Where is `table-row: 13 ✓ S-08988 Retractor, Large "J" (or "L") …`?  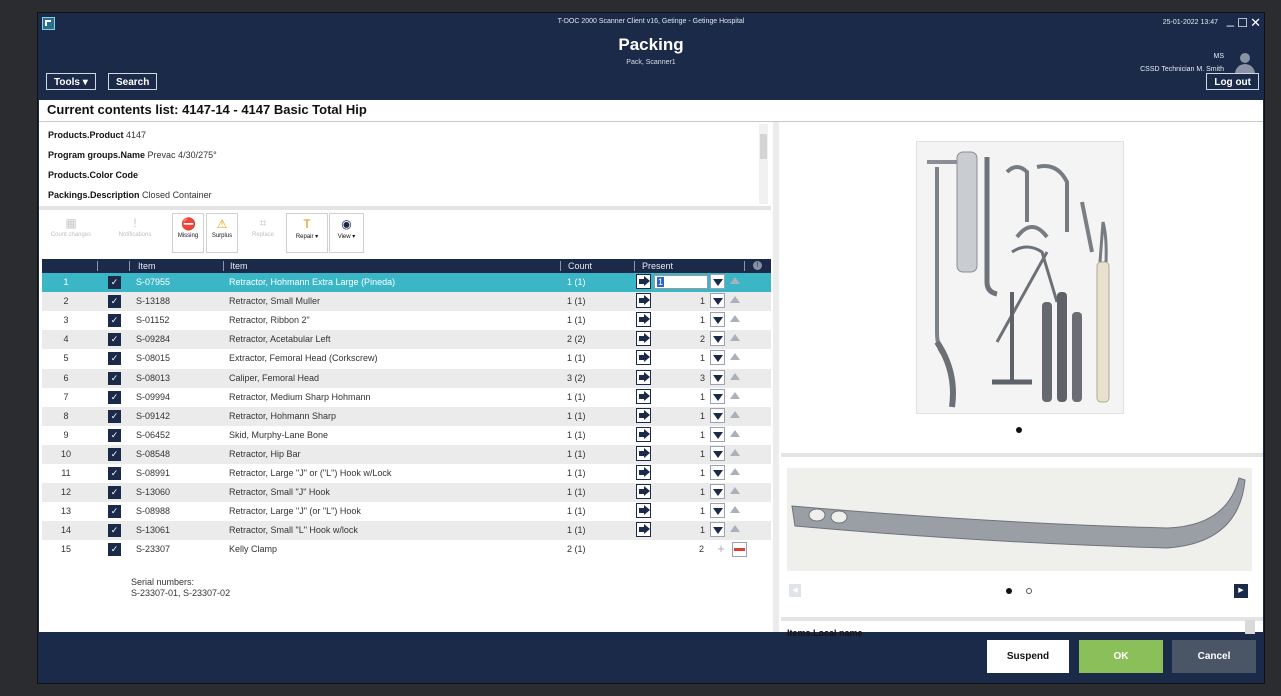
table-row: 13 ✓ S-08988 Retractor, Large "J" (or "L") … is located at coordinates (406, 511).